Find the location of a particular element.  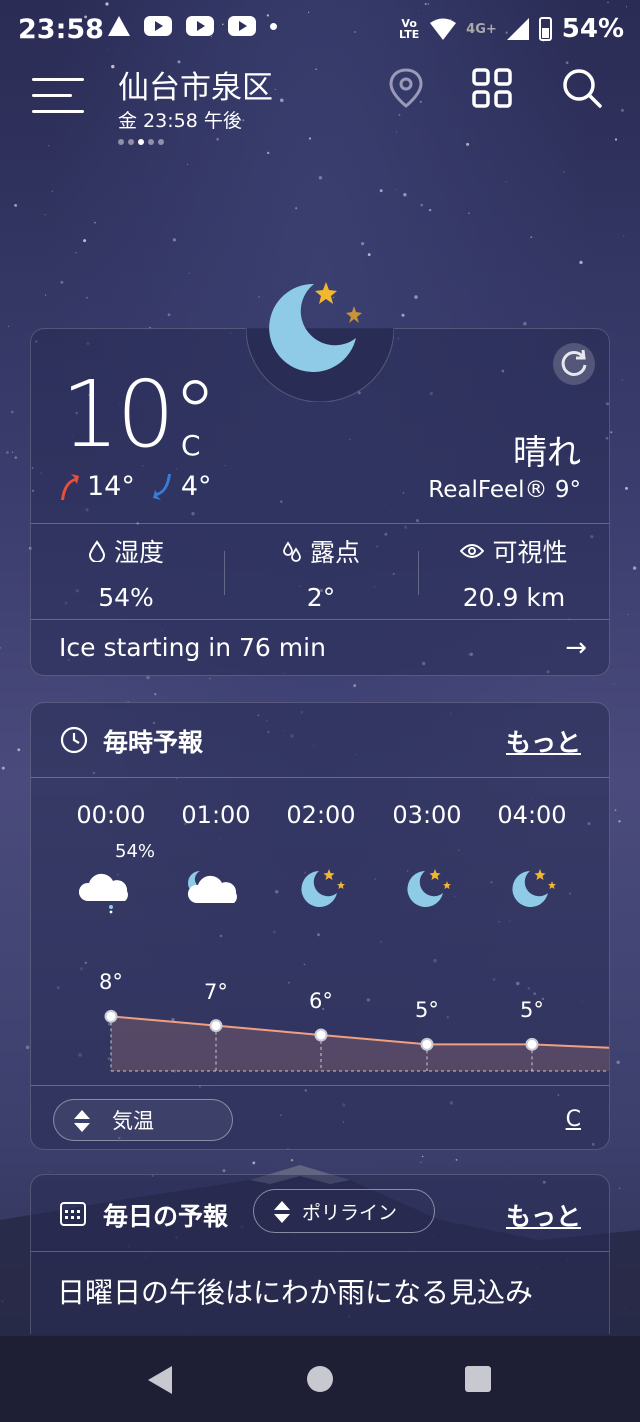

high-low: 14° 4° is located at coordinates (134, 486).